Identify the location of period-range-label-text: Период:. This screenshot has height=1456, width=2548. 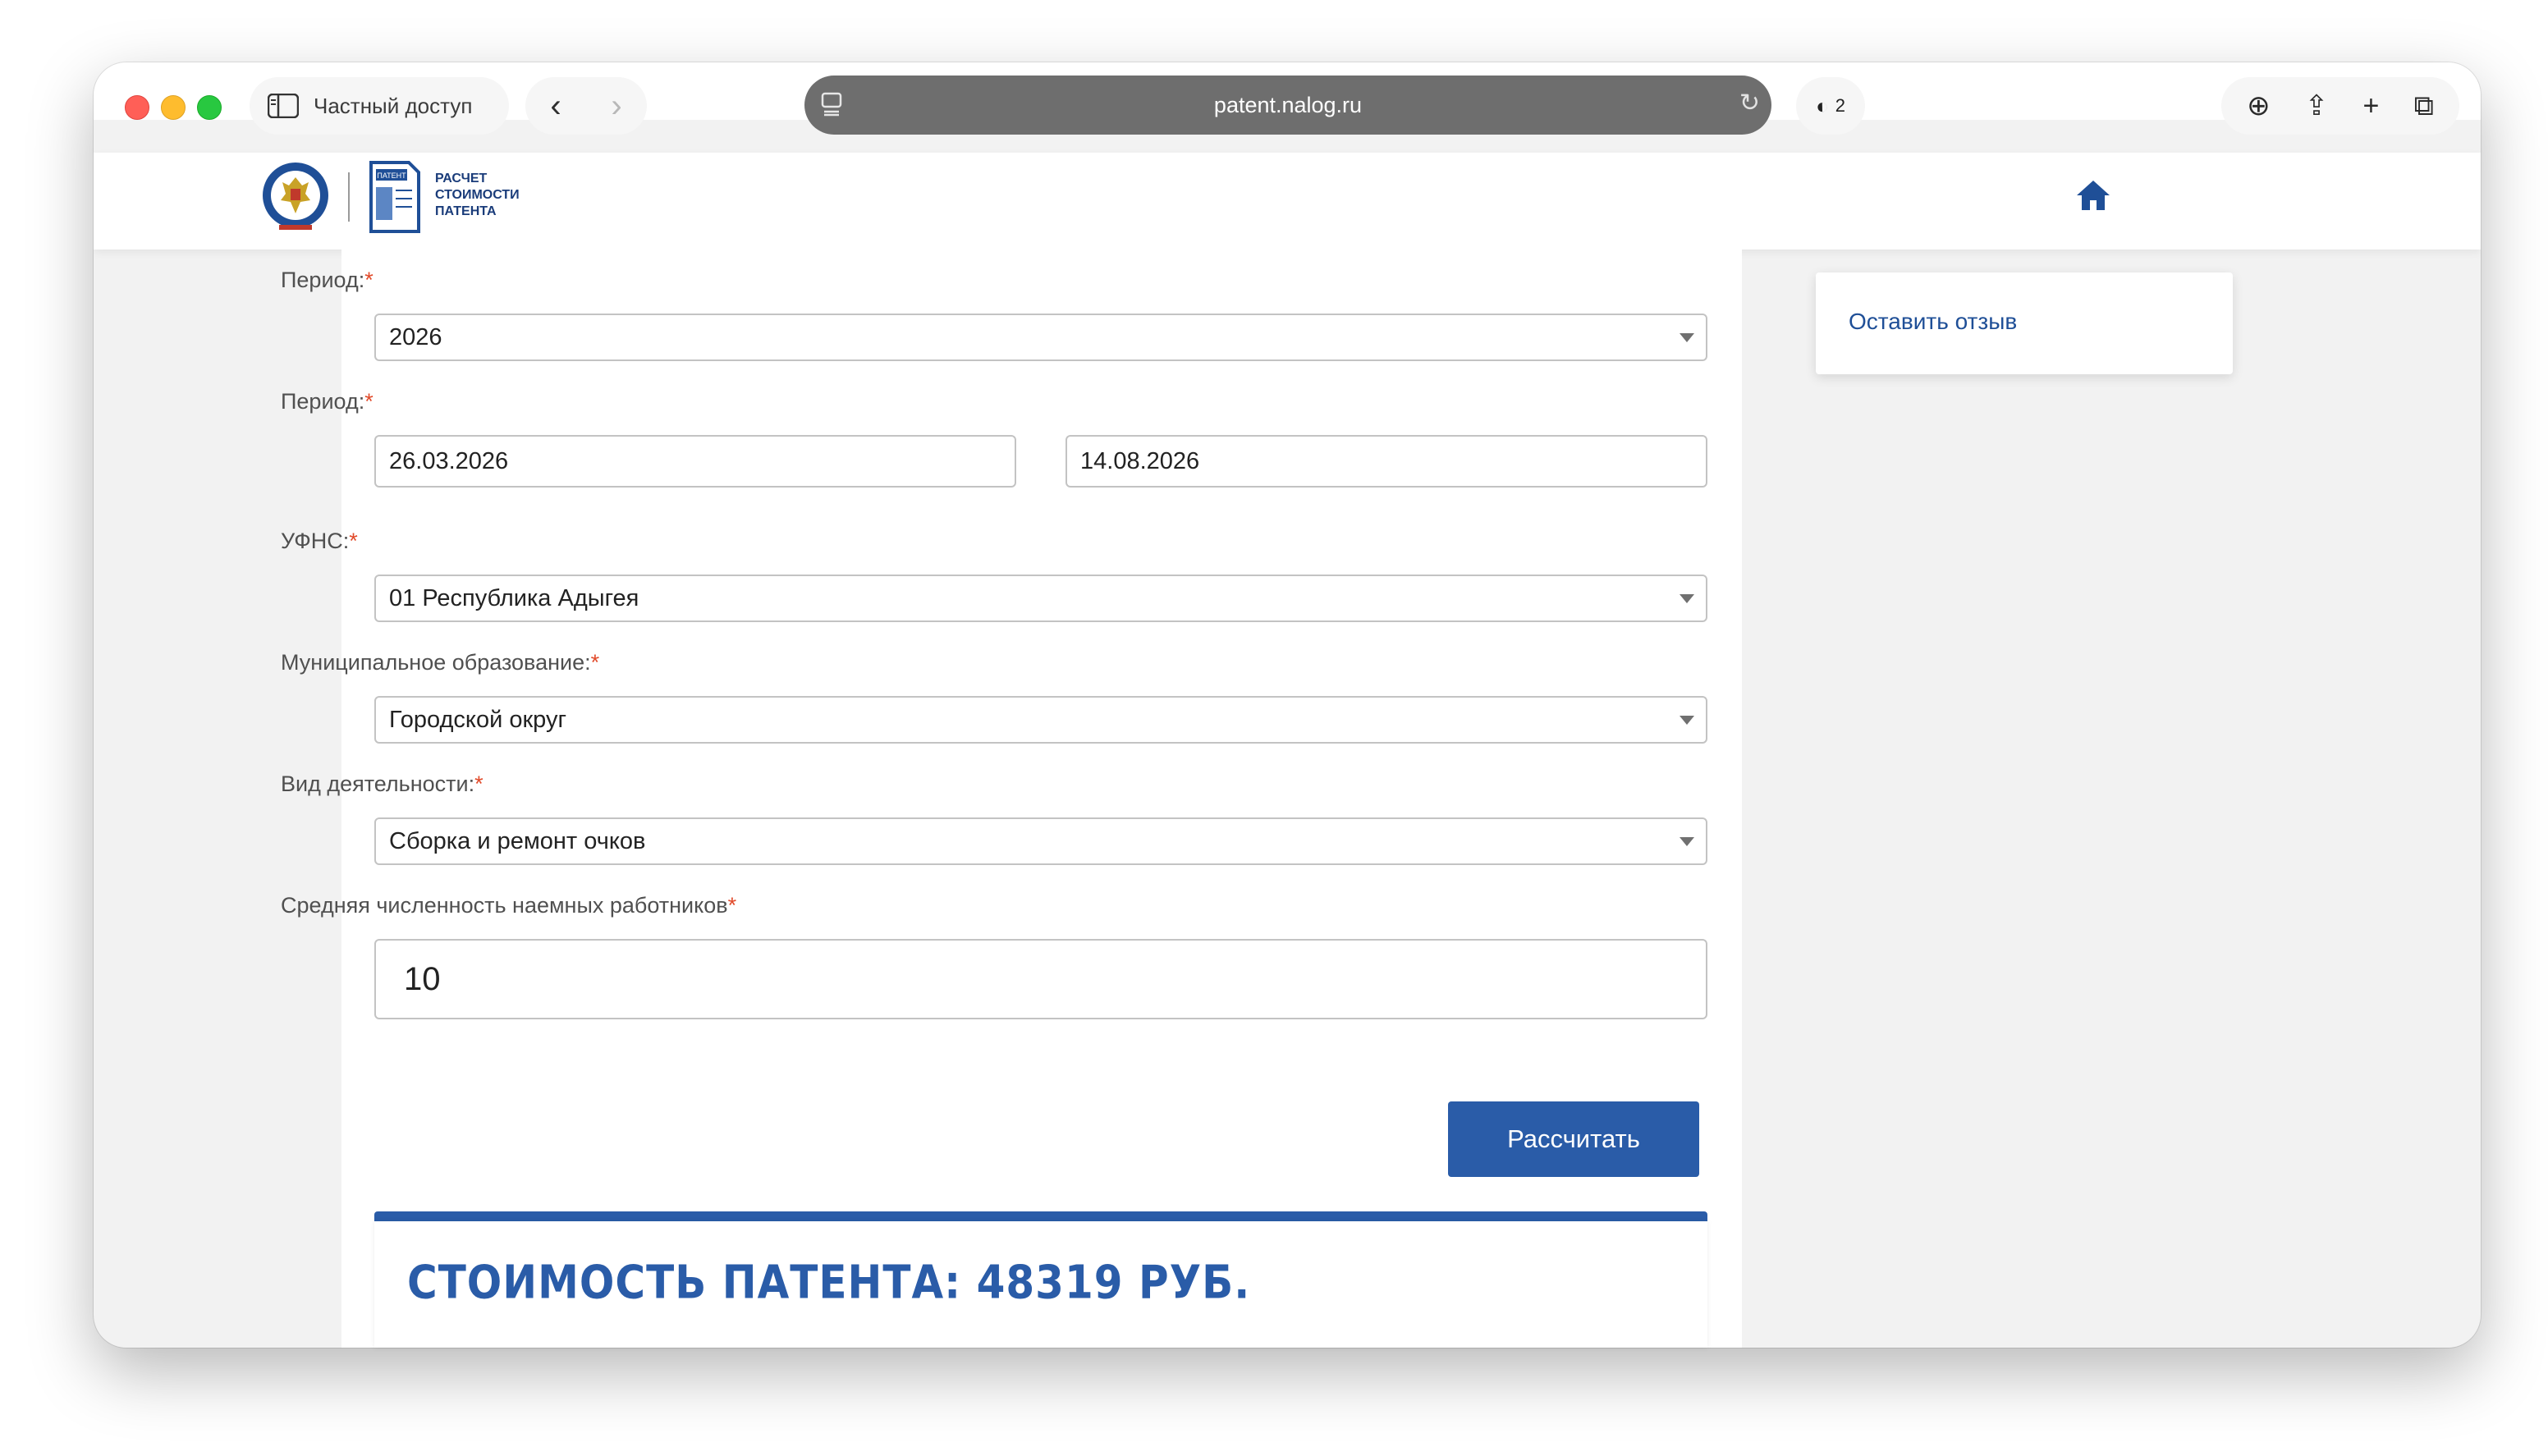
(323, 401).